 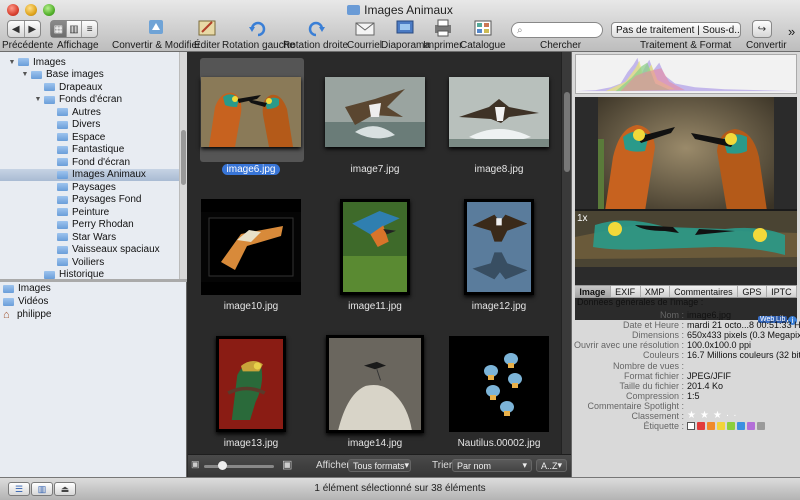 I want to click on inspector-tab: Commentaires, so click(x=704, y=291).